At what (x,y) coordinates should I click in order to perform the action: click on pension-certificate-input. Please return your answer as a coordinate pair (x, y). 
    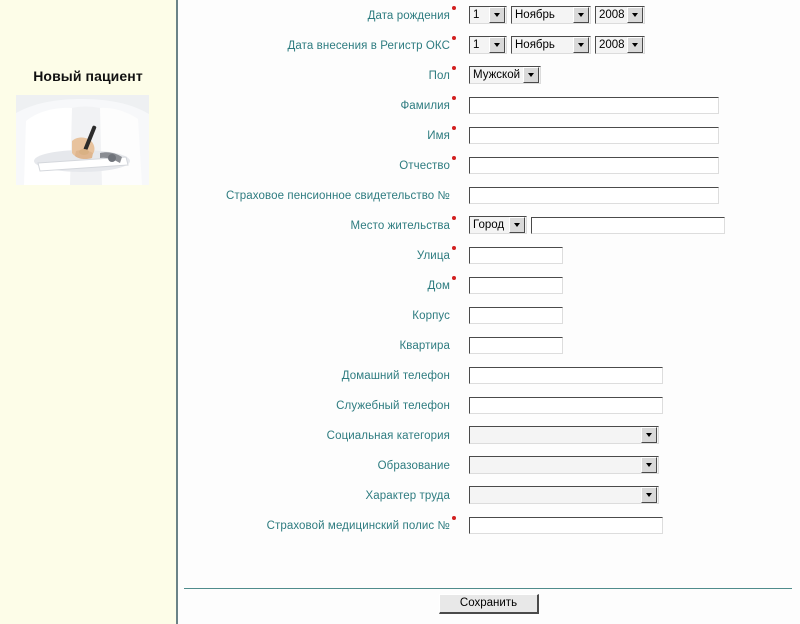
    Looking at the image, I should click on (594, 195).